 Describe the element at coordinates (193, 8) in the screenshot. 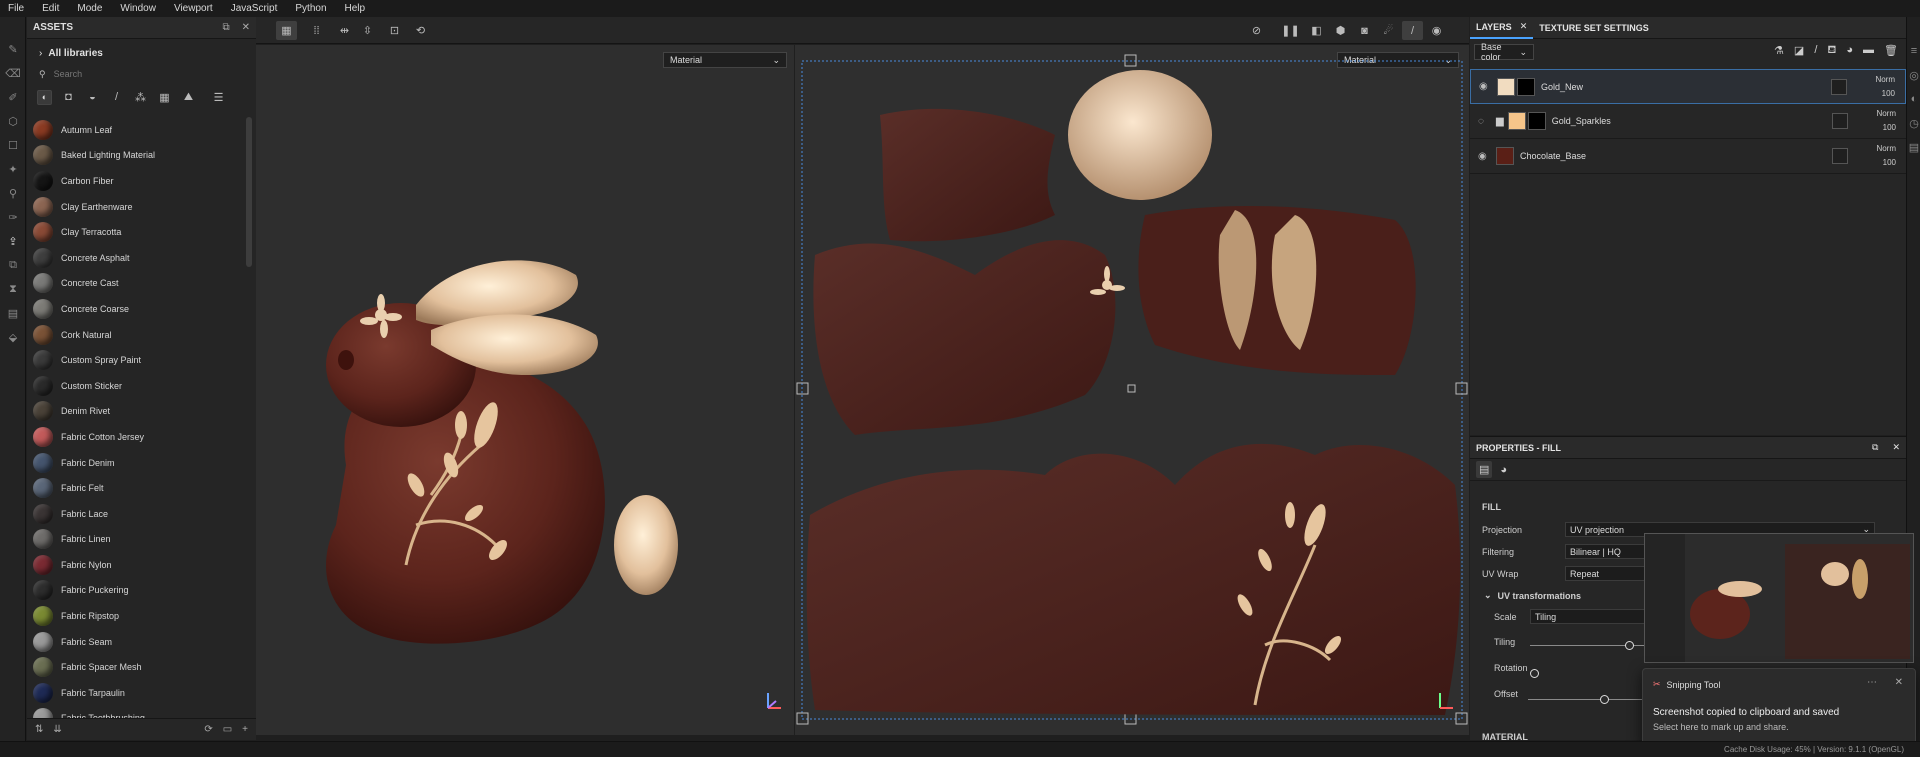

I see `menu-viewport: Viewport` at that location.